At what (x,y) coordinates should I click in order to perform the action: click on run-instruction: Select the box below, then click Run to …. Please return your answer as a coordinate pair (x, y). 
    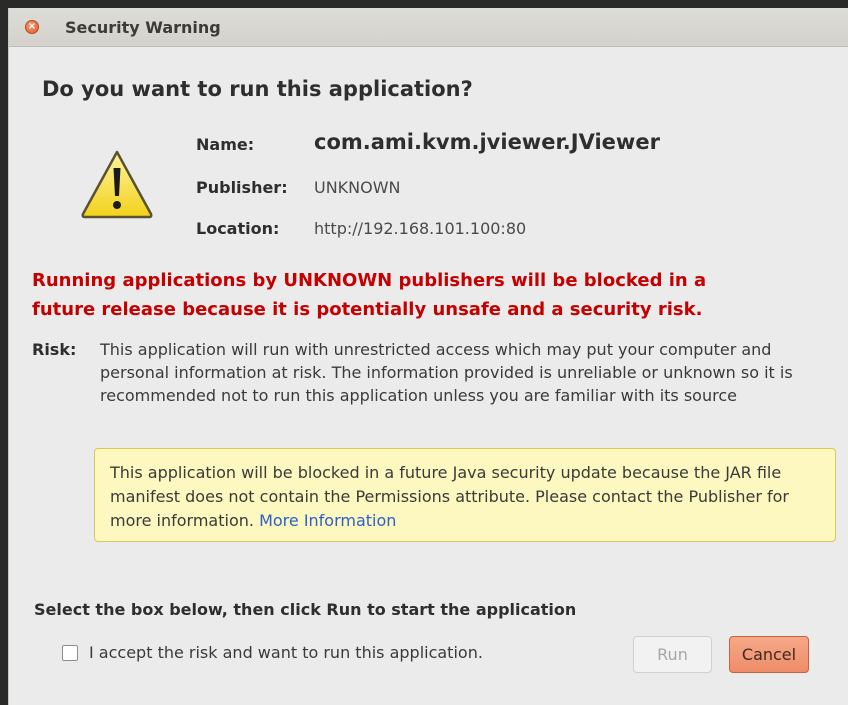
    Looking at the image, I should click on (305, 609).